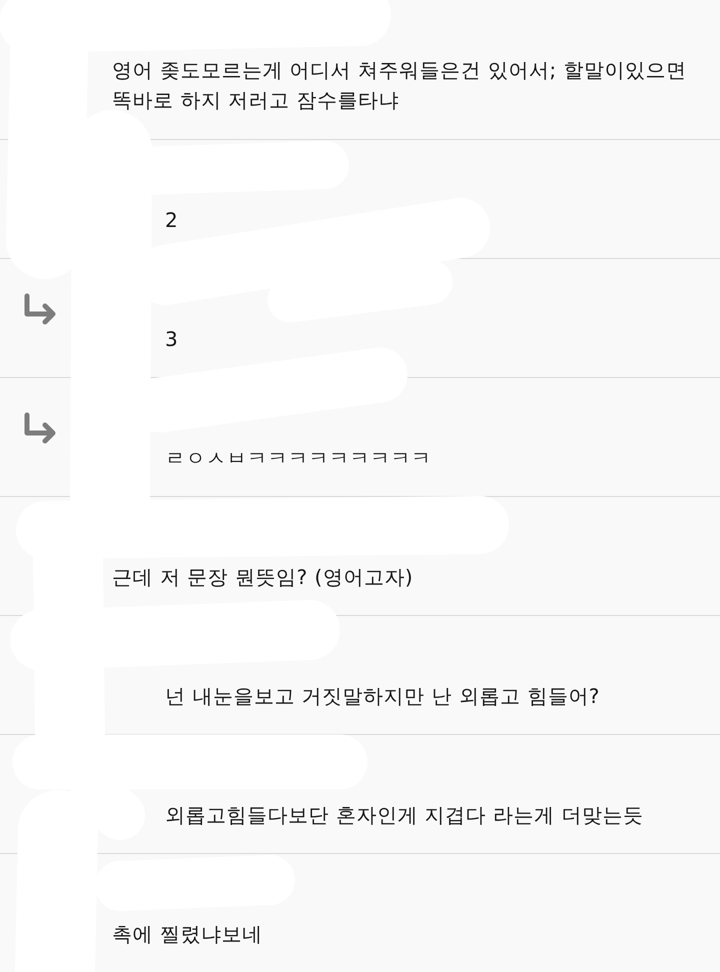 Image resolution: width=720 pixels, height=972 pixels. What do you see at coordinates (404, 815) in the screenshot?
I see `comment-text: 외롭고힘들다보단 혼자인게 지겹다 라는게 더맞는듯` at bounding box center [404, 815].